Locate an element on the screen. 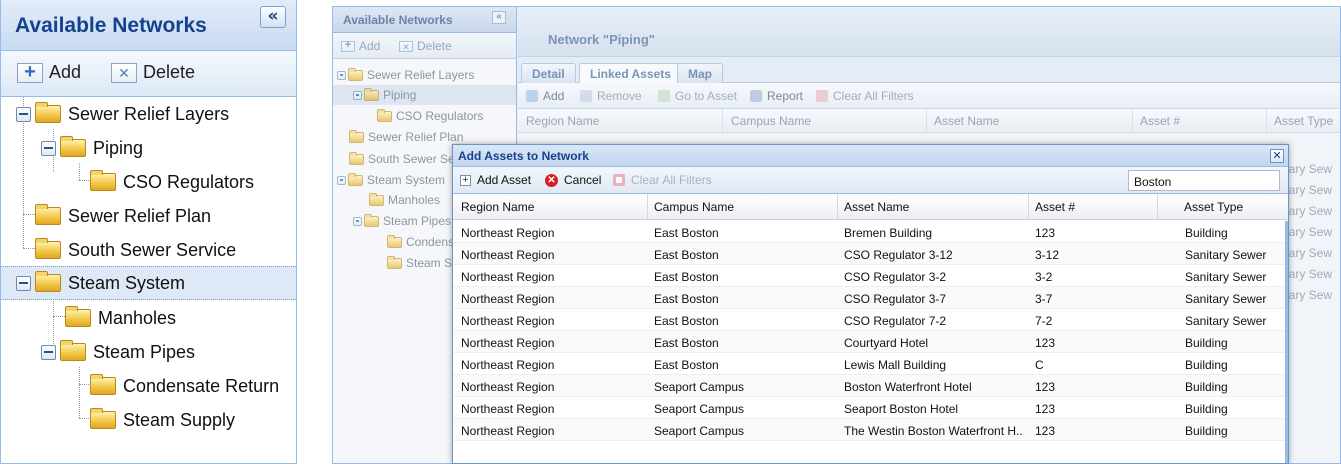 The width and height of the screenshot is (1341, 464). tree-node-sewer-relief-layers: Sewer Relief Layers is located at coordinates (148, 114).